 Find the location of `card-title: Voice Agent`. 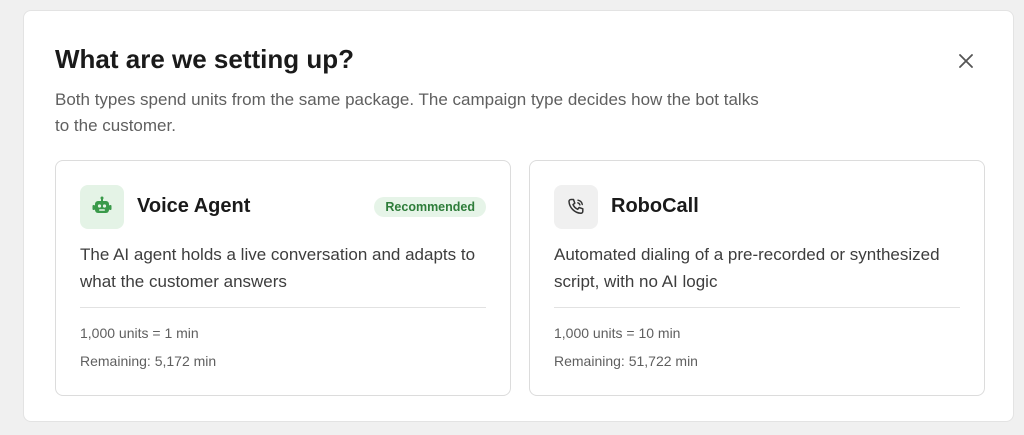

card-title: Voice Agent is located at coordinates (194, 206).